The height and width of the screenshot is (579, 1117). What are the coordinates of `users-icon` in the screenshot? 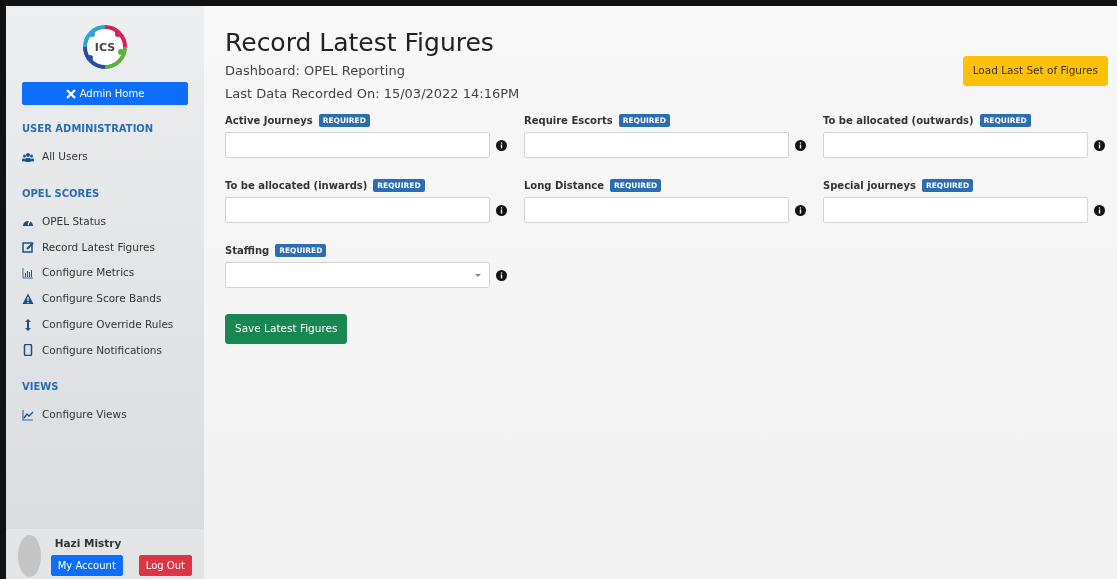 It's located at (28, 156).